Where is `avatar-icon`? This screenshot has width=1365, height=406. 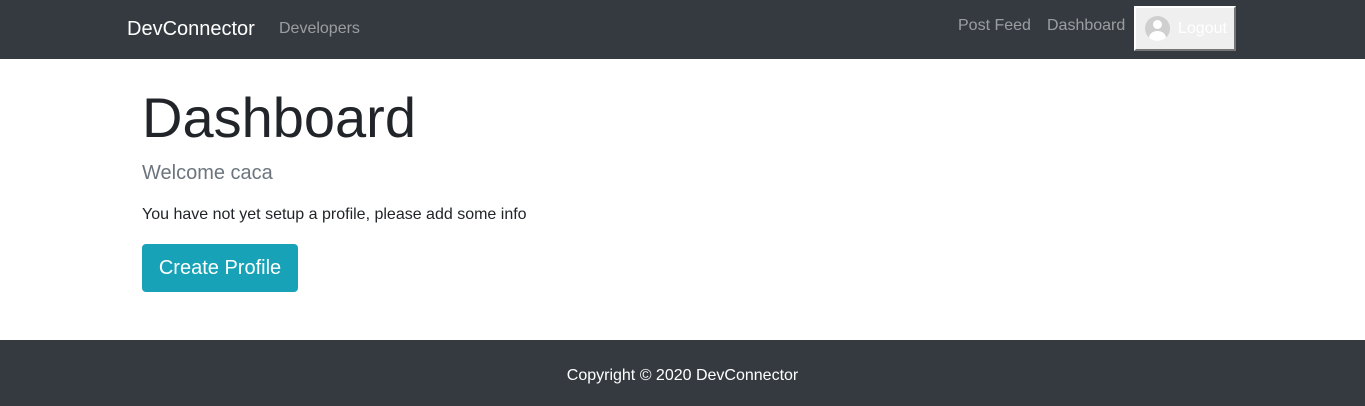 avatar-icon is located at coordinates (1157, 28).